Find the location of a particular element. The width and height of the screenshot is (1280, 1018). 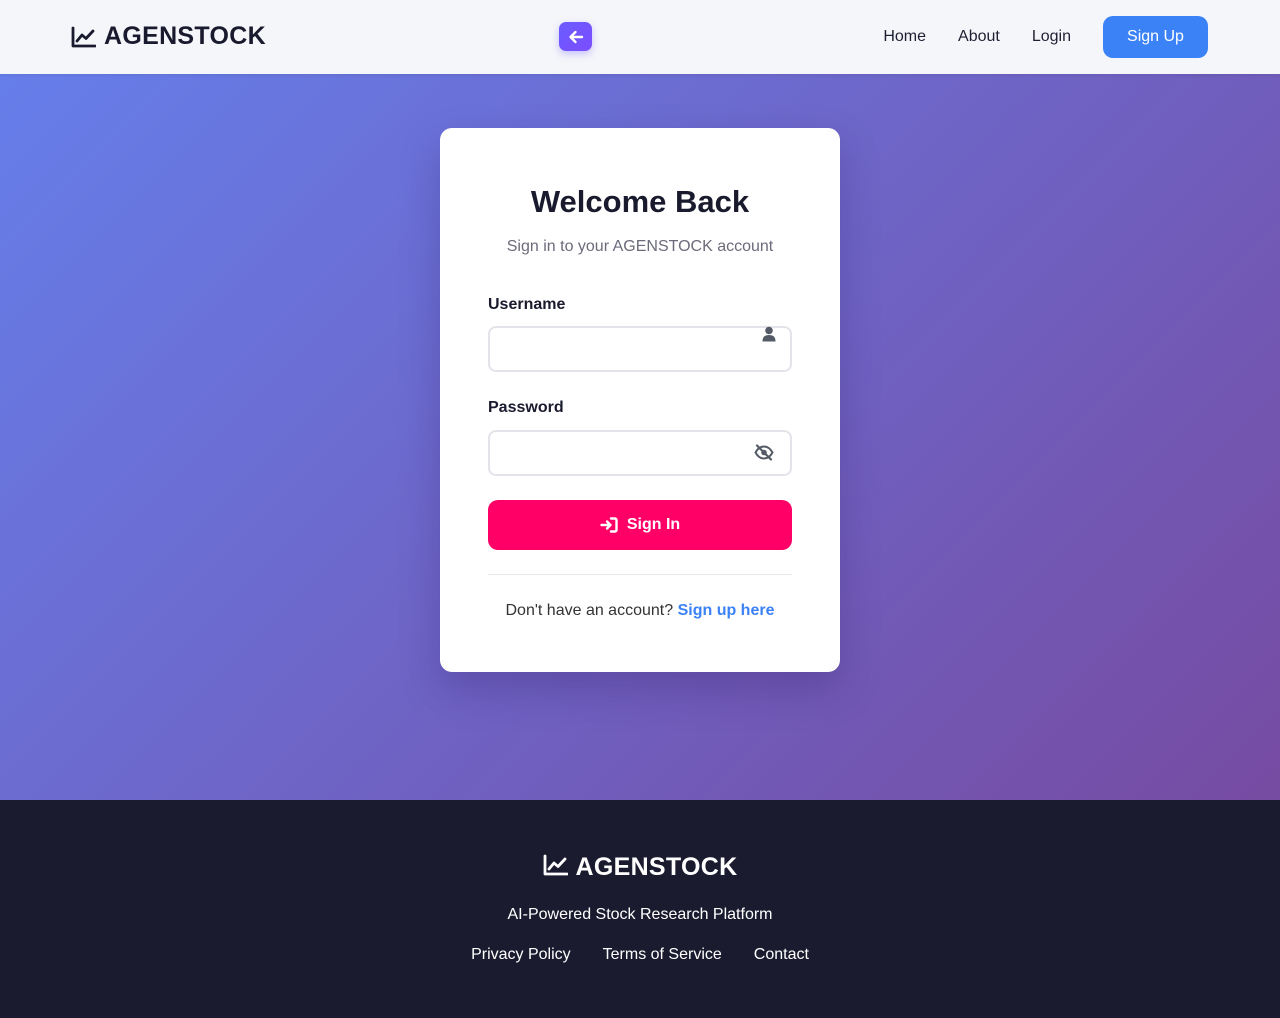

nav-about-link: About is located at coordinates (979, 37).